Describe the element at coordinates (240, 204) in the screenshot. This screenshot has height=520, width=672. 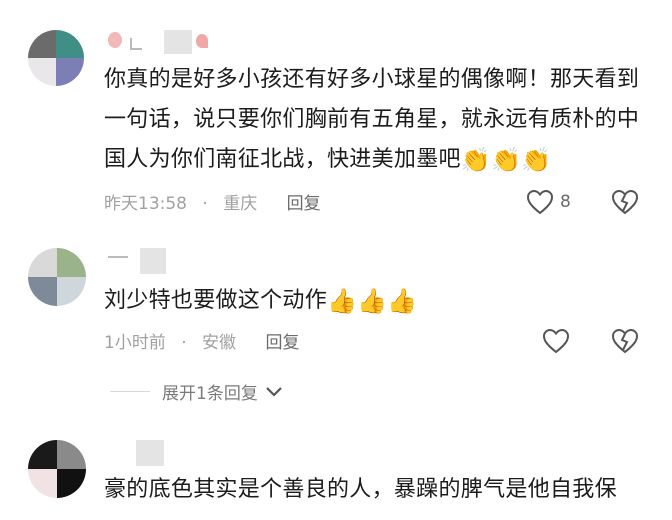
I see `comment-location: 重庆` at that location.